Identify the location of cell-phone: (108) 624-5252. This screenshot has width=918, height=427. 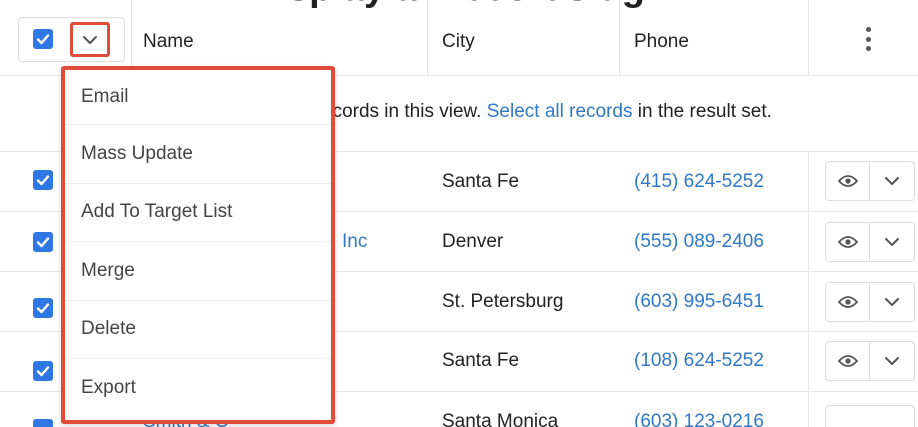
(699, 361).